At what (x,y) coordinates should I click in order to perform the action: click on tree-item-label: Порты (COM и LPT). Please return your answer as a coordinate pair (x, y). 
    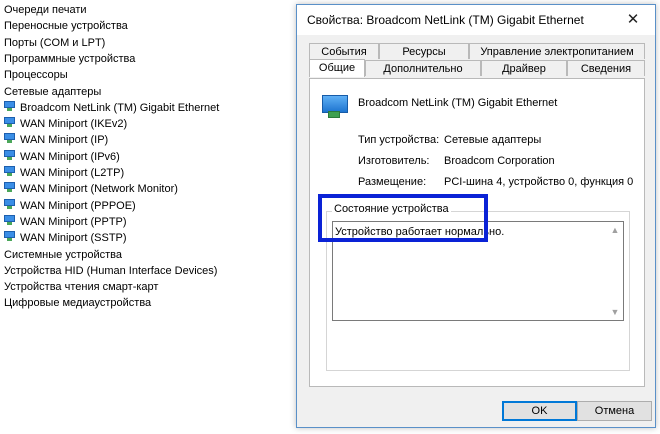
    Looking at the image, I should click on (55, 42).